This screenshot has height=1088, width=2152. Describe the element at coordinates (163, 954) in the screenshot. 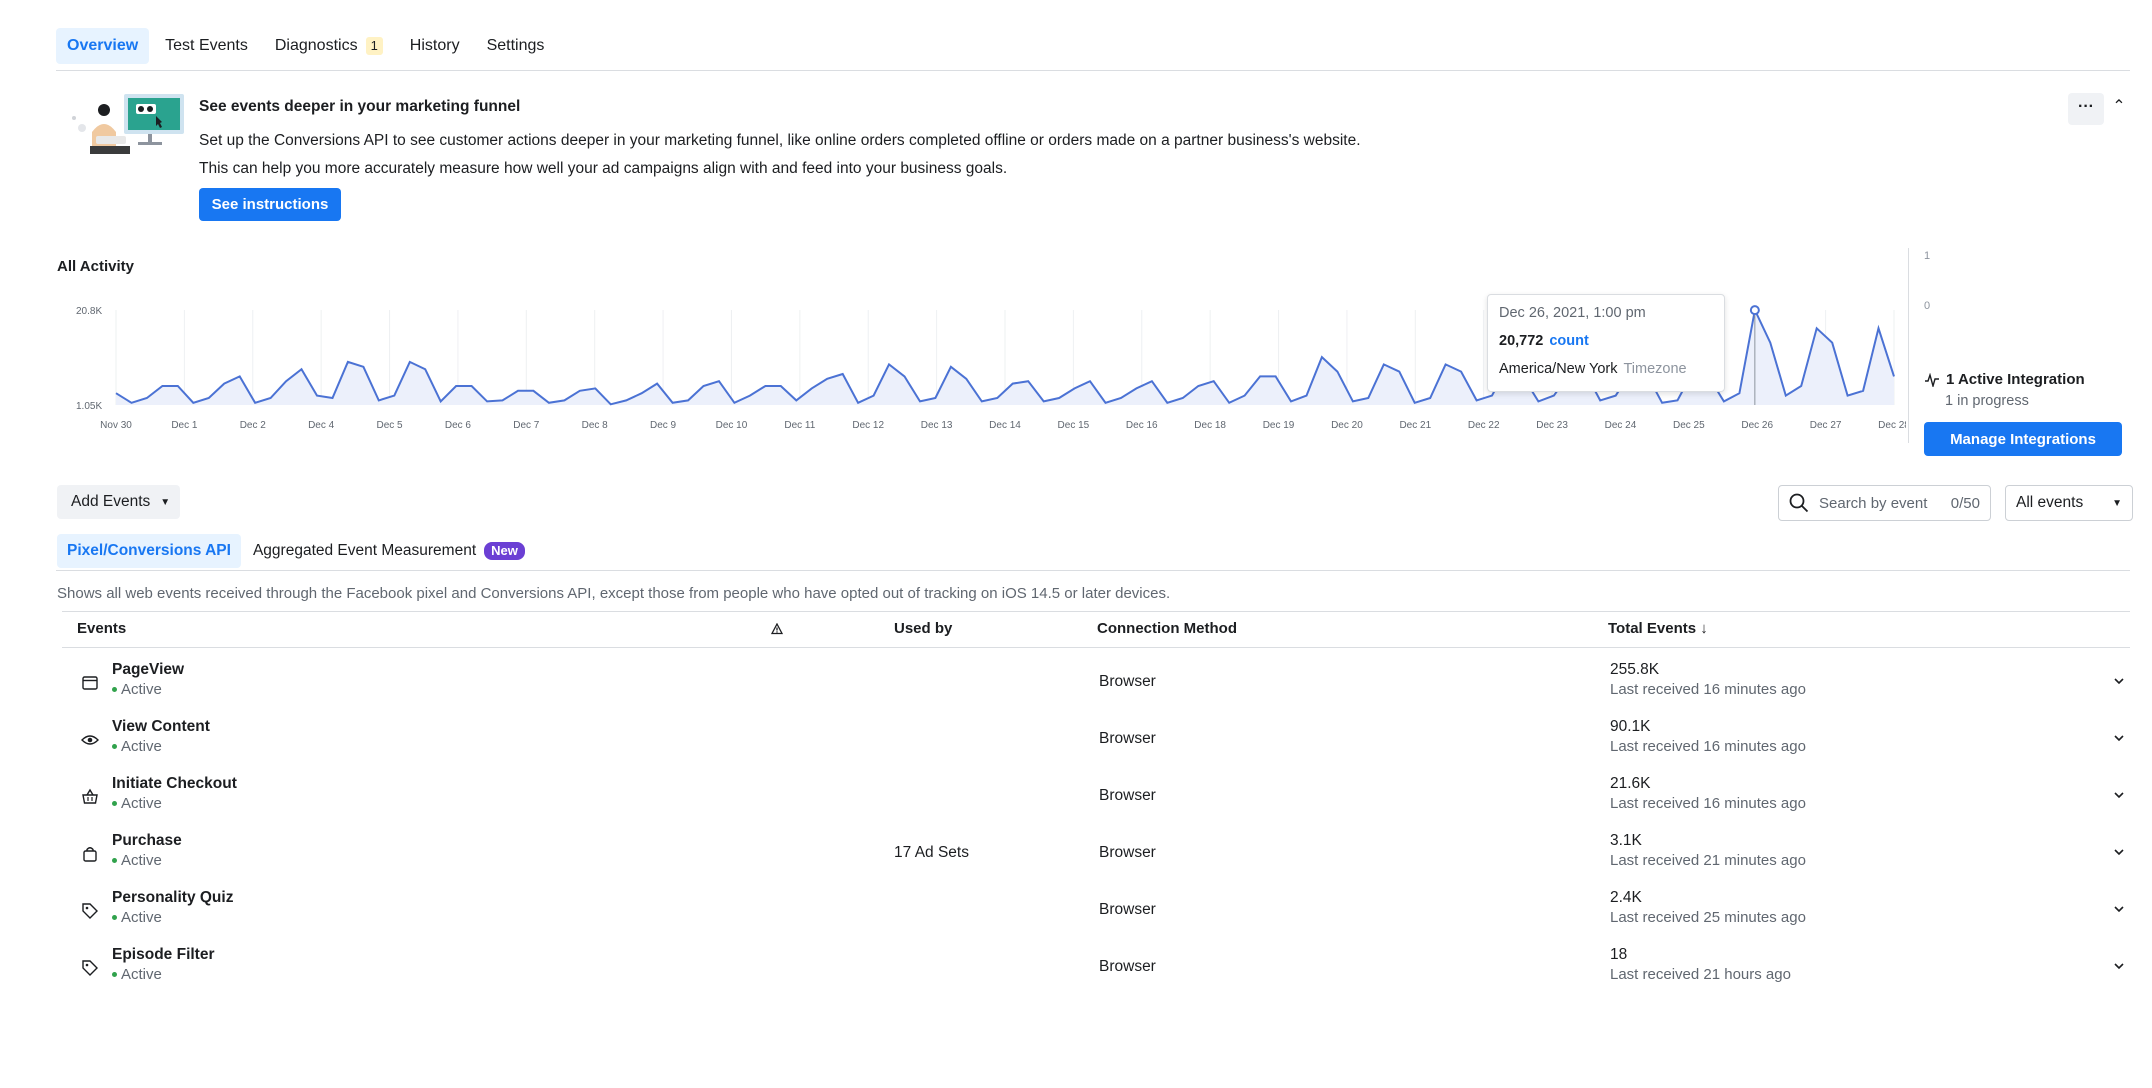

I see `event-name: Episode Filter` at that location.